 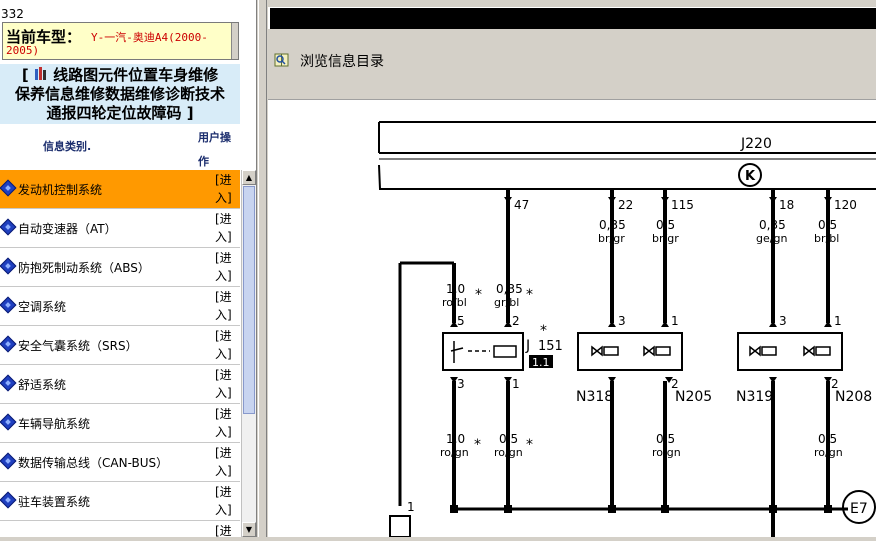 I want to click on list-item: [进, so click(x=120, y=529).